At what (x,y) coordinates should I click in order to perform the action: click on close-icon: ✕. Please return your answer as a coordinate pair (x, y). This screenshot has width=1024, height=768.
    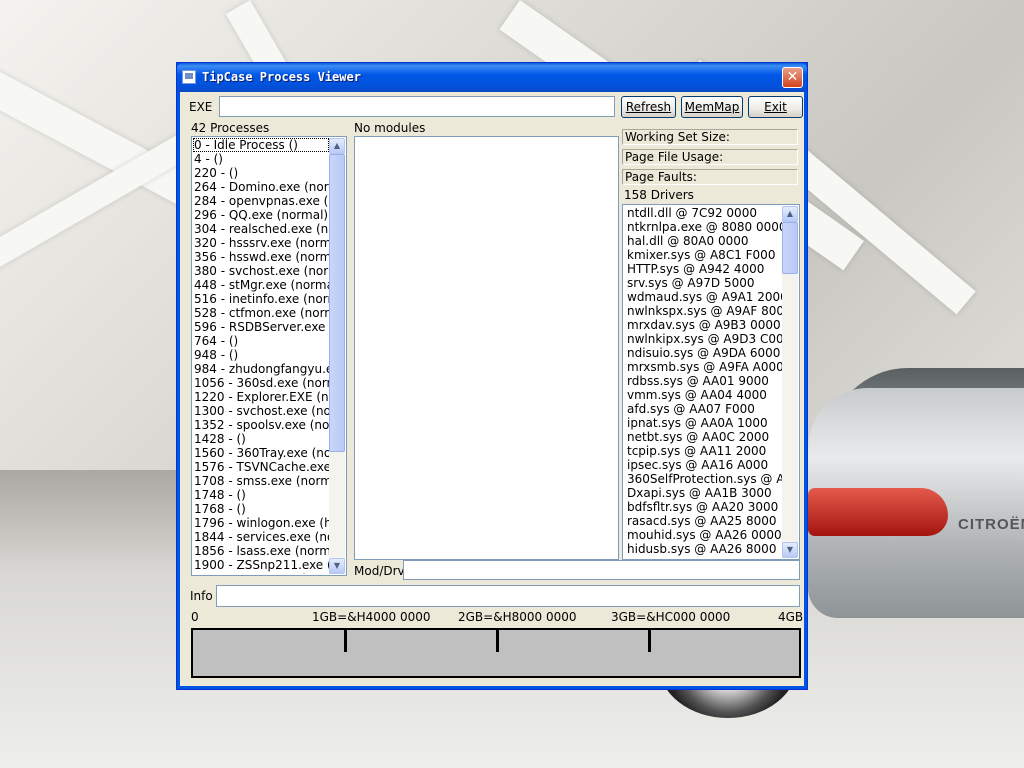
    Looking at the image, I should click on (792, 77).